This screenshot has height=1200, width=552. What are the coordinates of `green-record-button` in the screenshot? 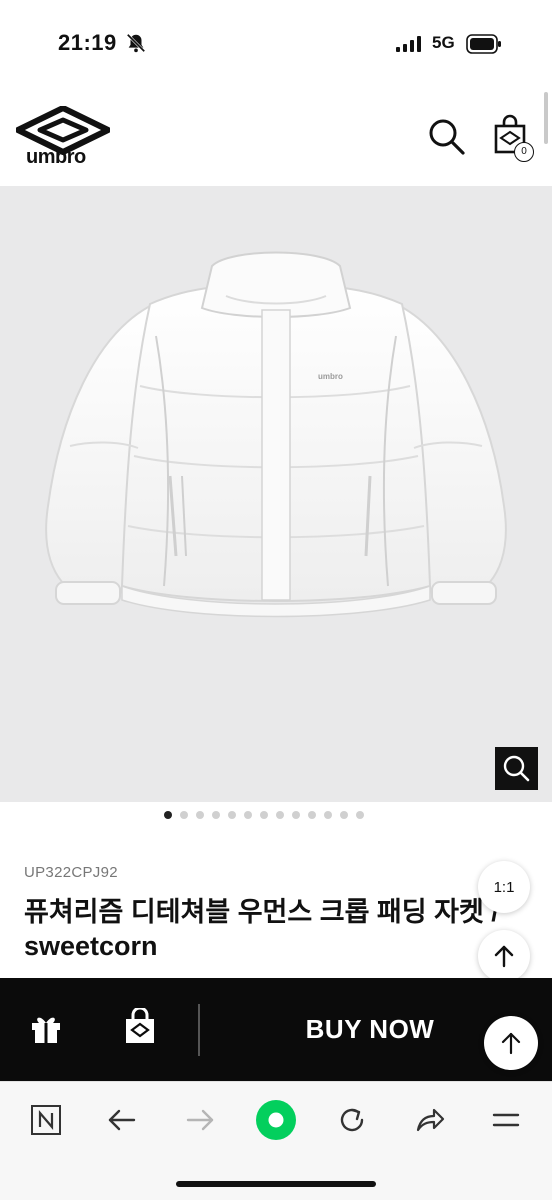 It's located at (276, 1120).